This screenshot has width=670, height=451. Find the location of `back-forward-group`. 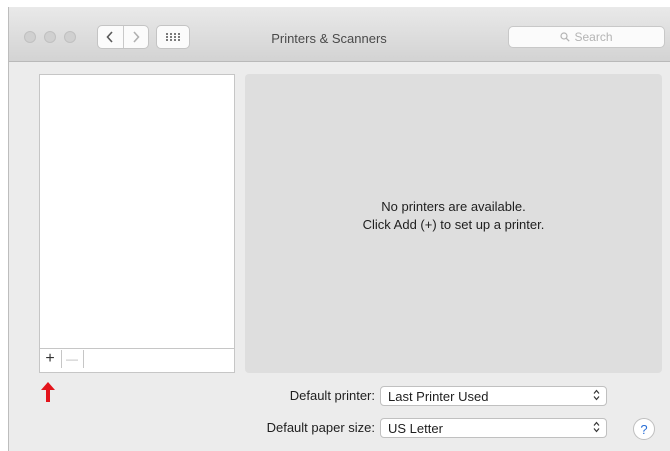

back-forward-group is located at coordinates (123, 37).